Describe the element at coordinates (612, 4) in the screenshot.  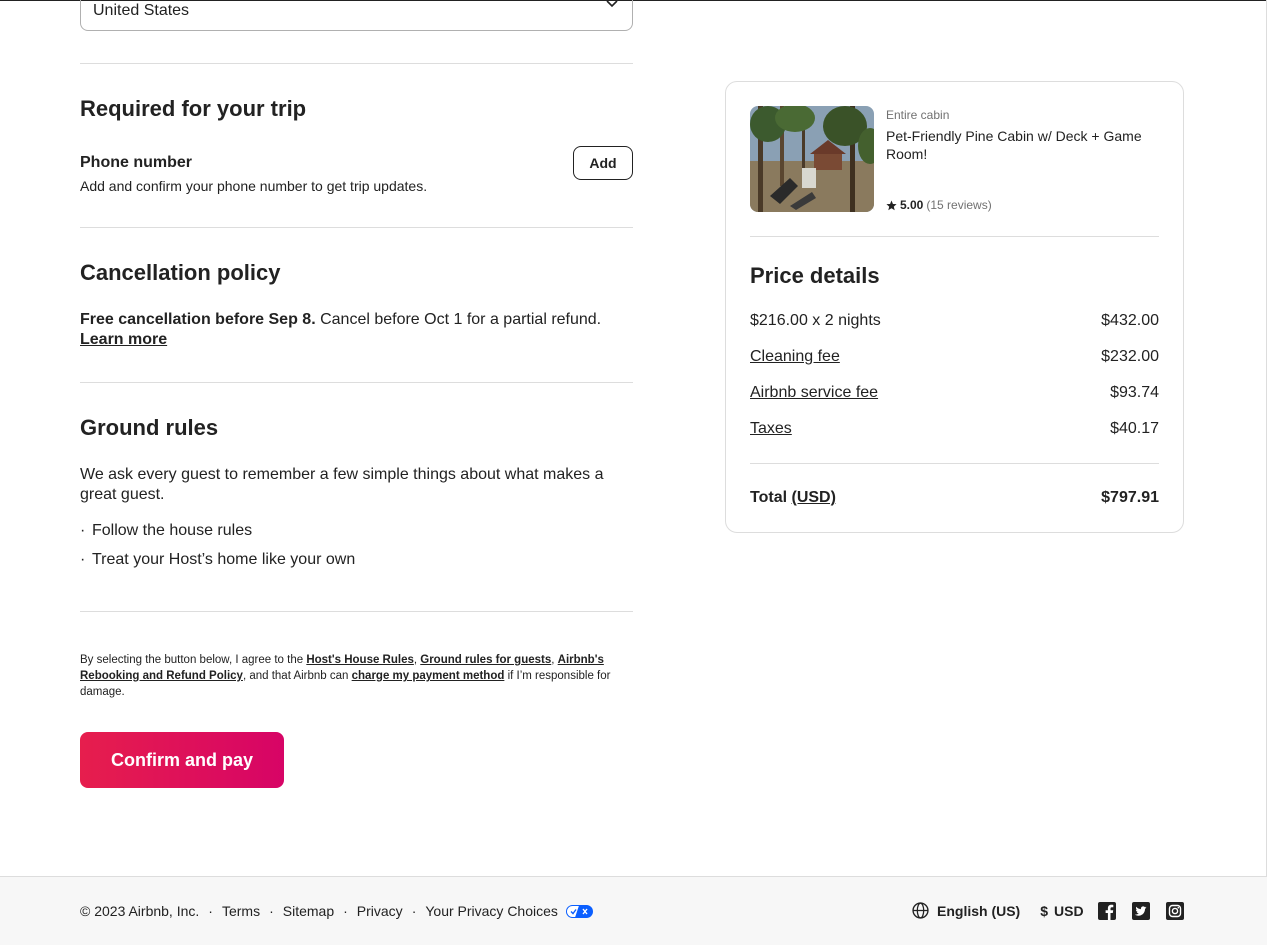
I see `chevron-down-icon` at that location.